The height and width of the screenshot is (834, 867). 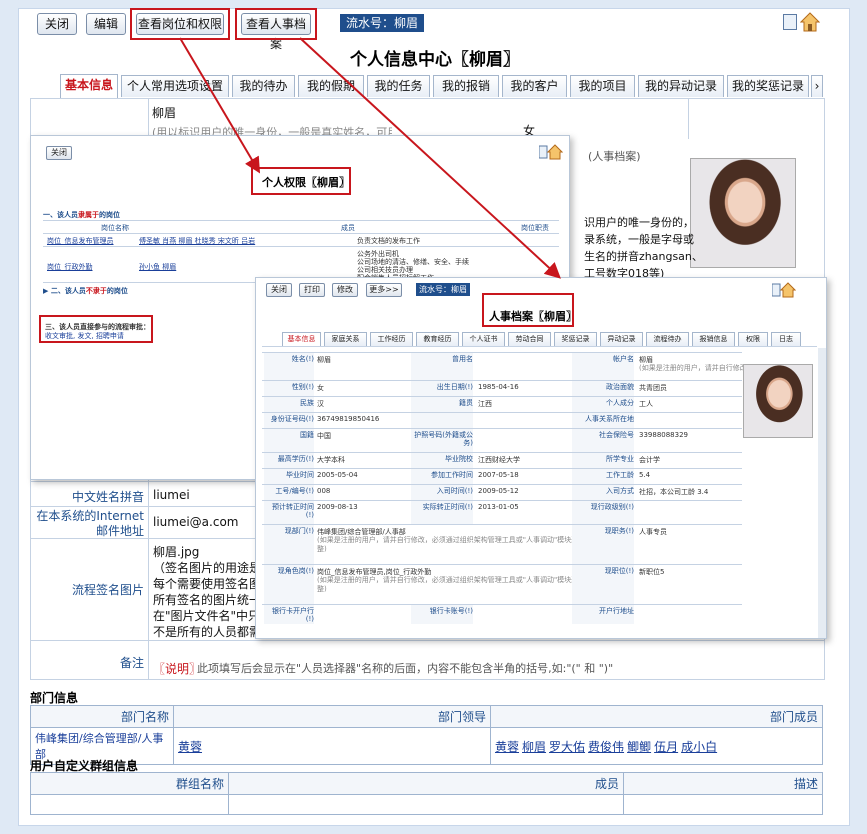 I want to click on export-icon, so click(x=790, y=22).